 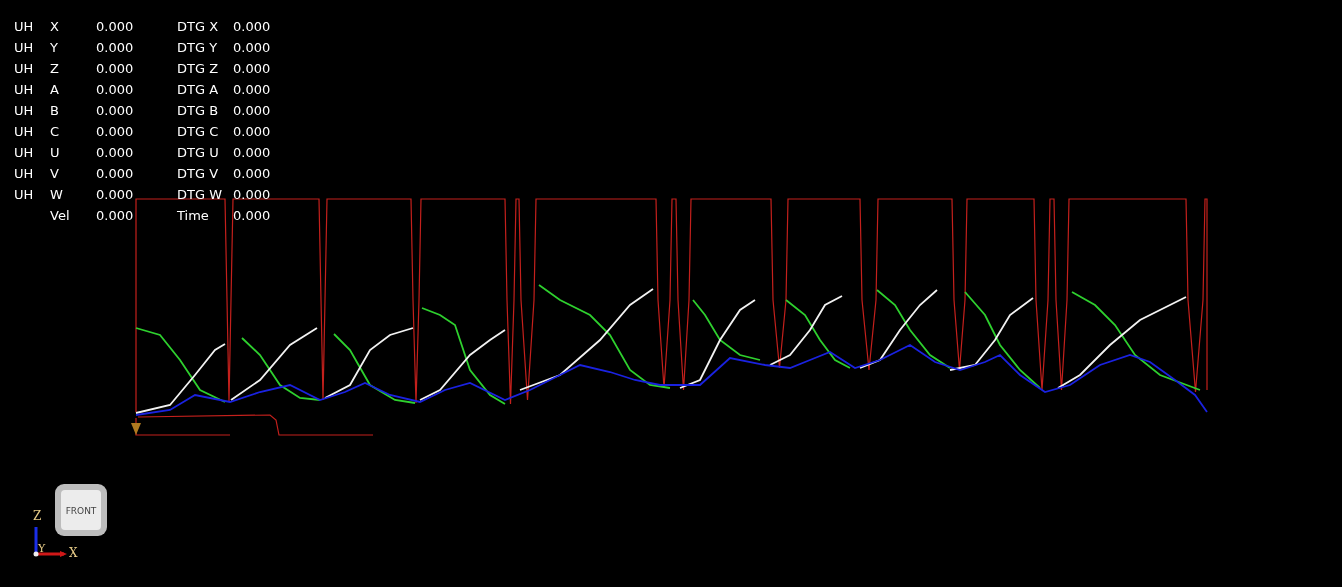 I want to click on axis-label: X, so click(x=55, y=27).